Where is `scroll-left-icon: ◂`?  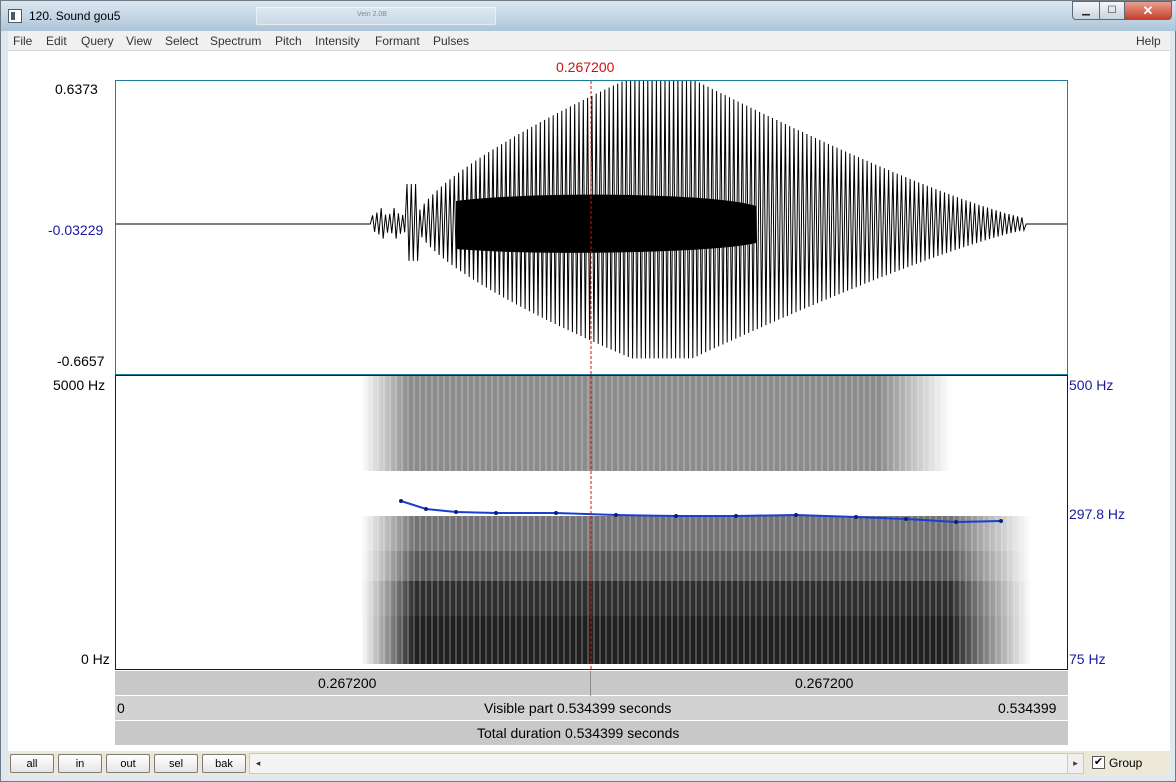
scroll-left-icon: ◂ is located at coordinates (258, 763).